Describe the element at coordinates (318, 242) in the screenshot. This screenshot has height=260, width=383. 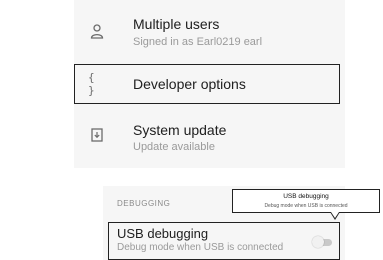
I see `toggle-thumb` at that location.